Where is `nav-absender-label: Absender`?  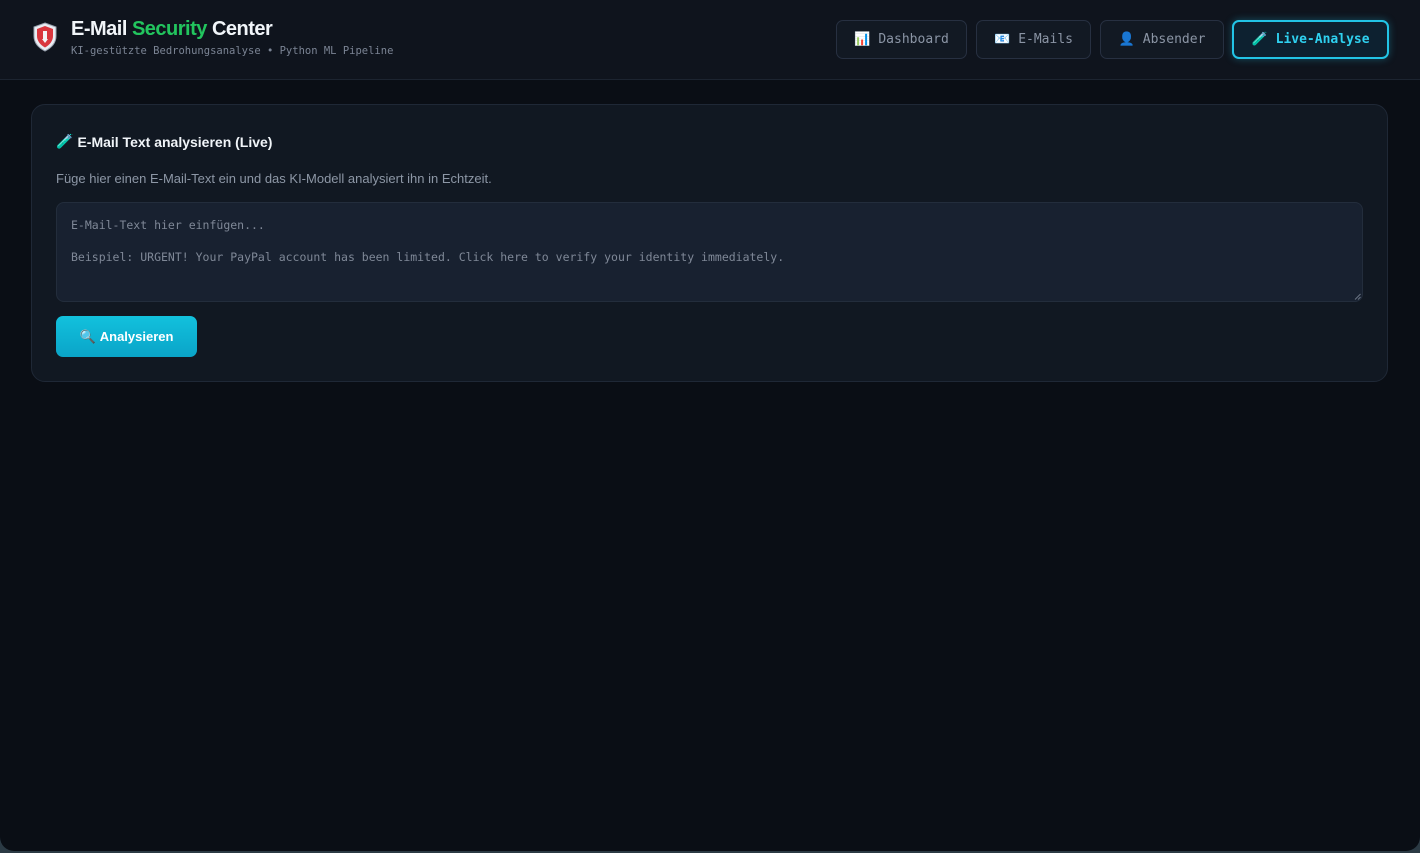
nav-absender-label: Absender is located at coordinates (1174, 39).